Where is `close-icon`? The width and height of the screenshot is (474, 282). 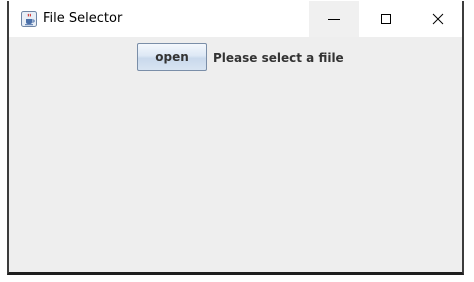
close-icon is located at coordinates (438, 19).